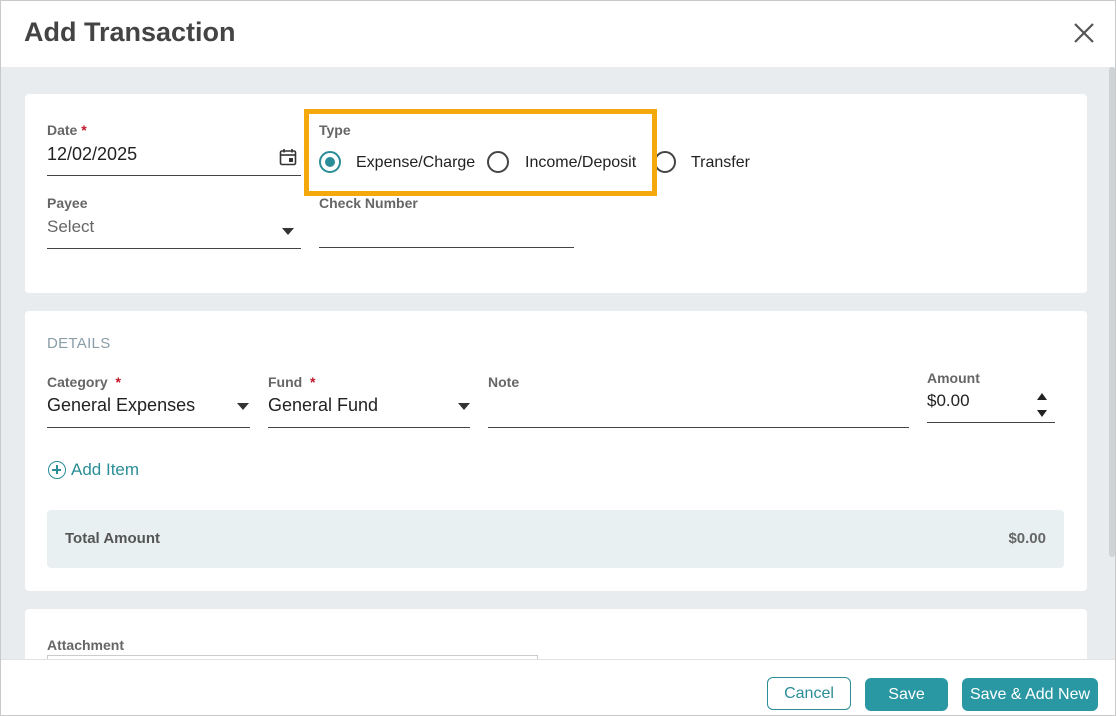 The image size is (1116, 716). Describe the element at coordinates (698, 427) in the screenshot. I see `note-underline` at that location.